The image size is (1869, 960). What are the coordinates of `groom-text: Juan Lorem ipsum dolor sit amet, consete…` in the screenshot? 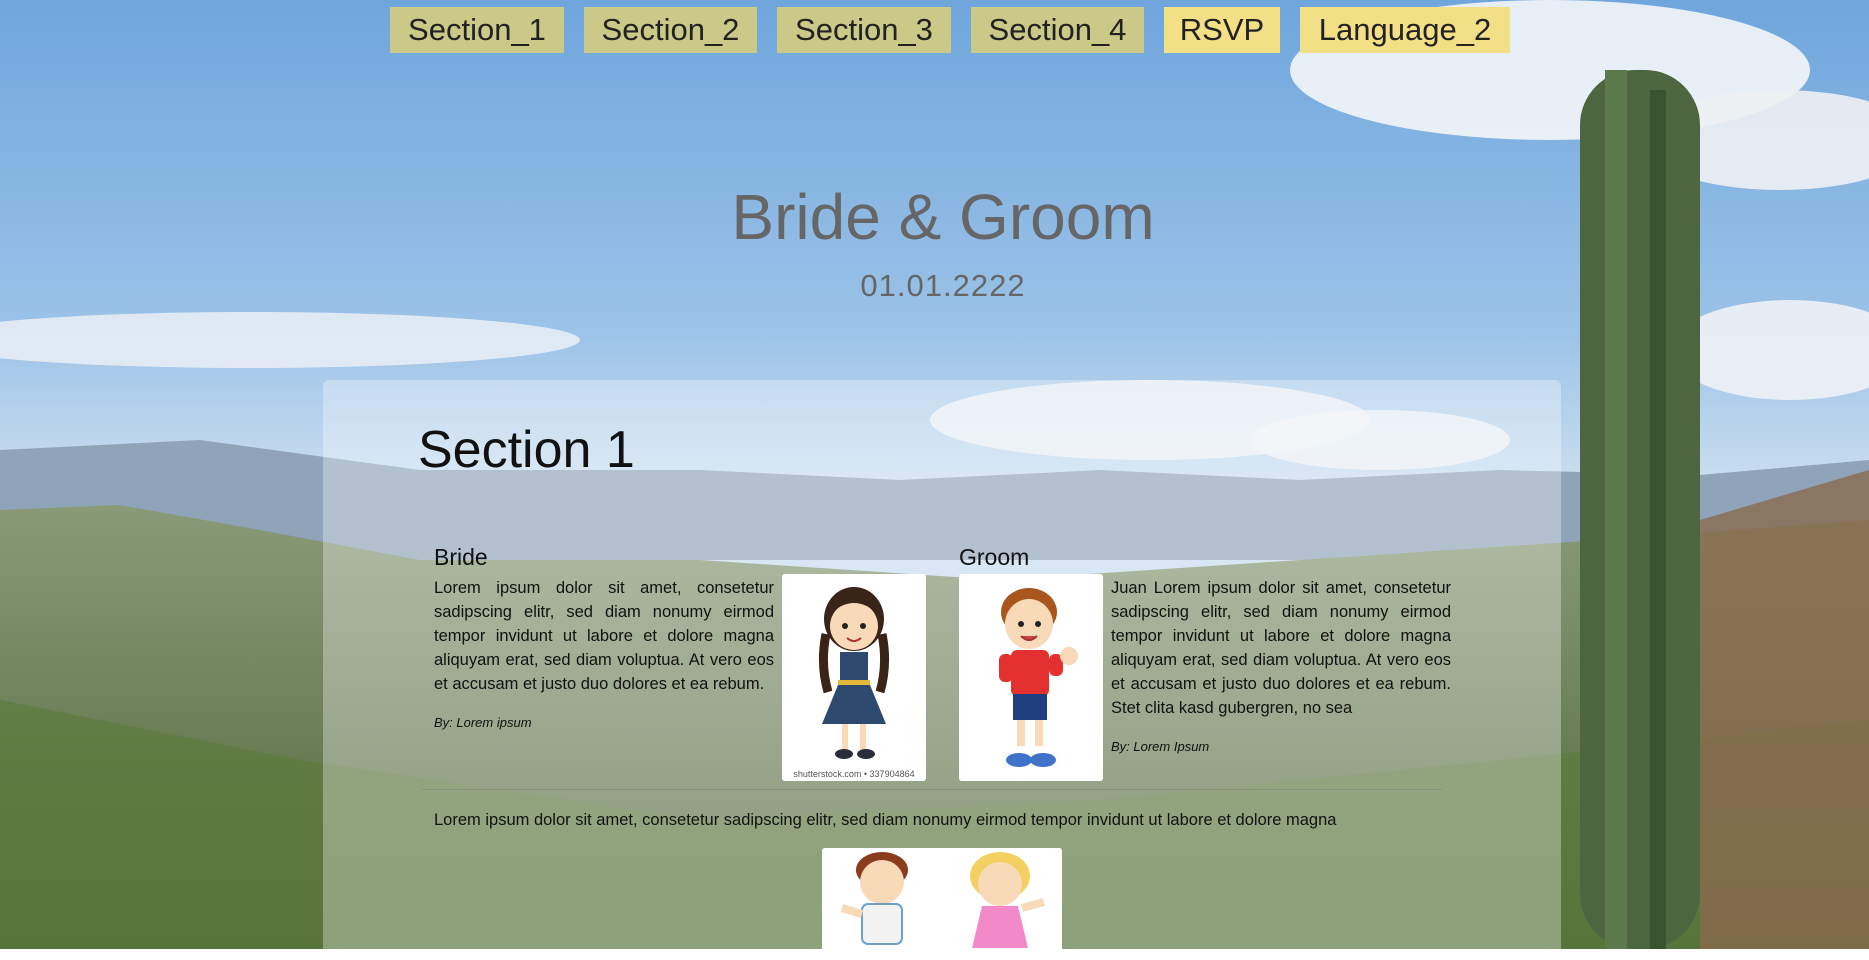 It's located at (1281, 648).